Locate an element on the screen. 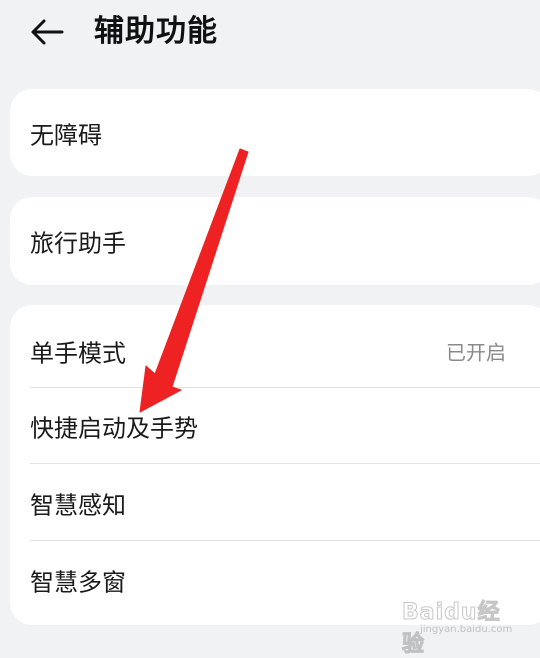 The height and width of the screenshot is (658, 540). row-quick-launch-gestures: 快捷启动及手势 is located at coordinates (275, 426).